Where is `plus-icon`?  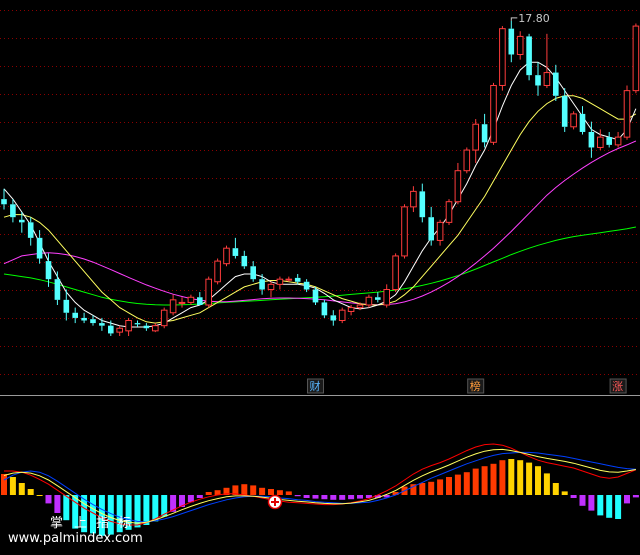
plus-icon is located at coordinates (275, 502).